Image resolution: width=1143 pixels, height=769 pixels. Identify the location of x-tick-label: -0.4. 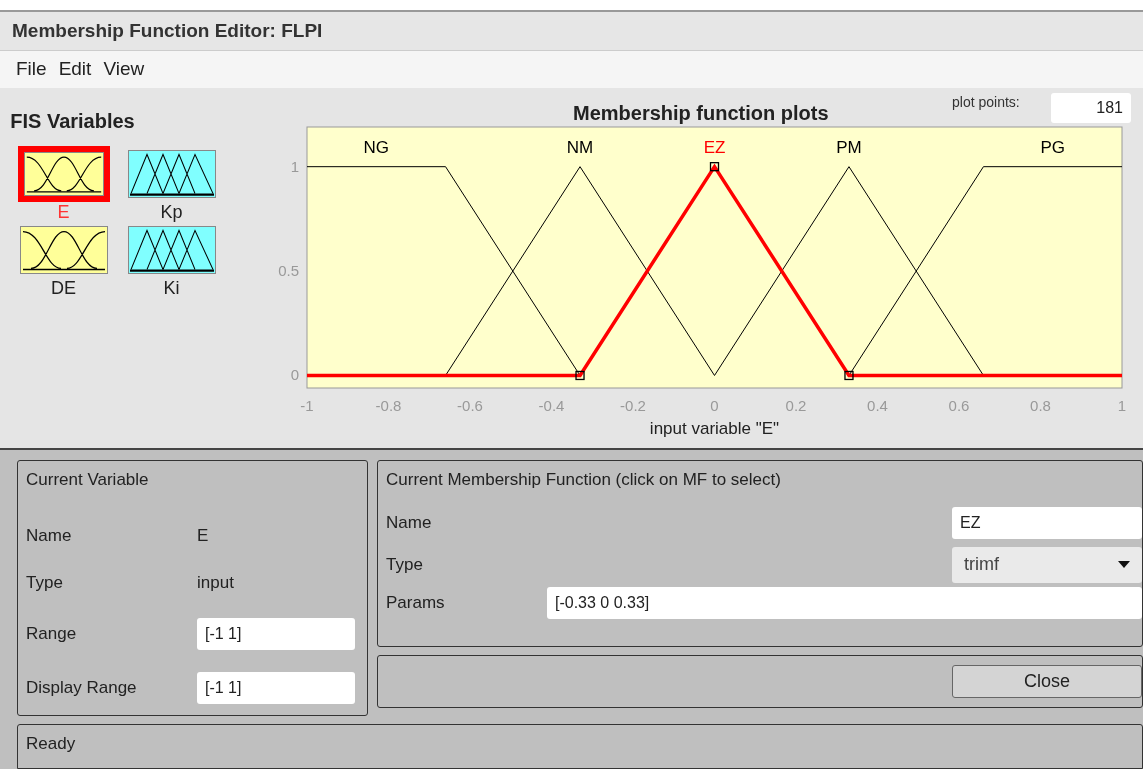
(551, 405).